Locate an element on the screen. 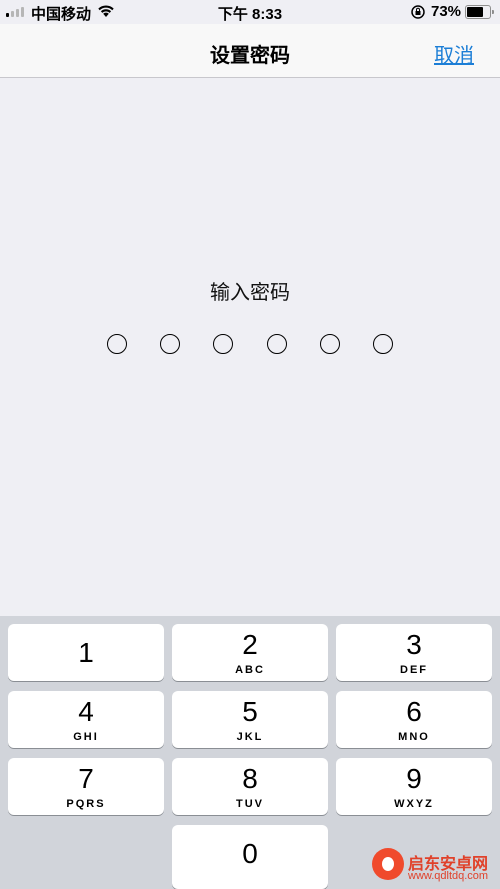 The width and height of the screenshot is (500, 889). watermark-url: www.qdltdq.com is located at coordinates (448, 876).